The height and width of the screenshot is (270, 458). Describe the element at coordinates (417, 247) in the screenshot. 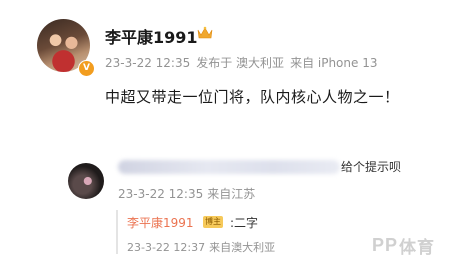

I see `watermark-text: 体育` at that location.